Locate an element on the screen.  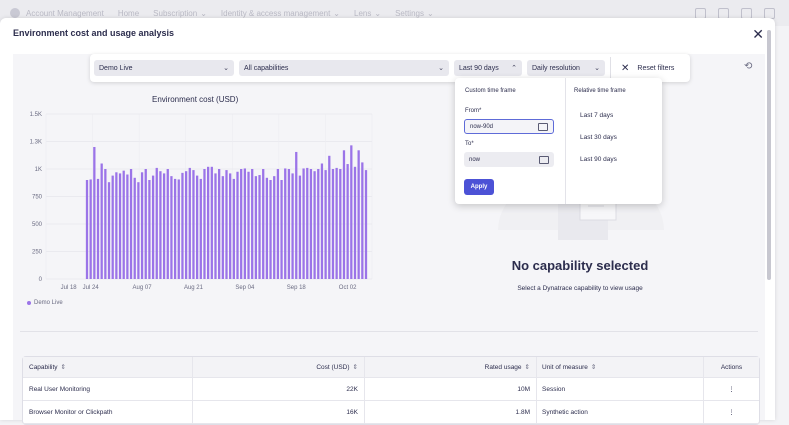
reset-filters-button: ✕ Reset filters is located at coordinates (647, 68).